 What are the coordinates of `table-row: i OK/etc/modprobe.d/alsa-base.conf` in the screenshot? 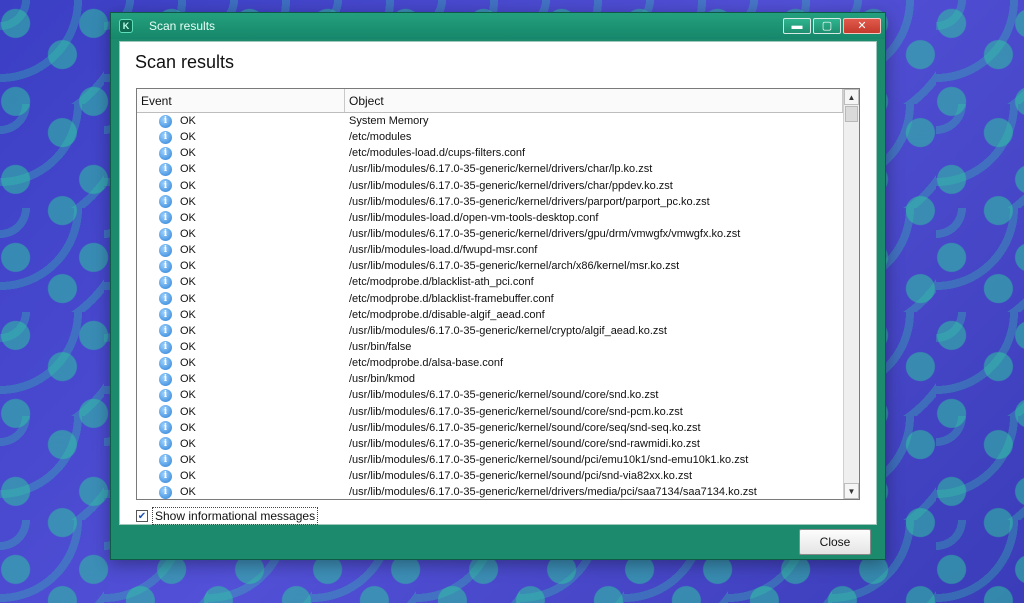 It's located at (490, 363).